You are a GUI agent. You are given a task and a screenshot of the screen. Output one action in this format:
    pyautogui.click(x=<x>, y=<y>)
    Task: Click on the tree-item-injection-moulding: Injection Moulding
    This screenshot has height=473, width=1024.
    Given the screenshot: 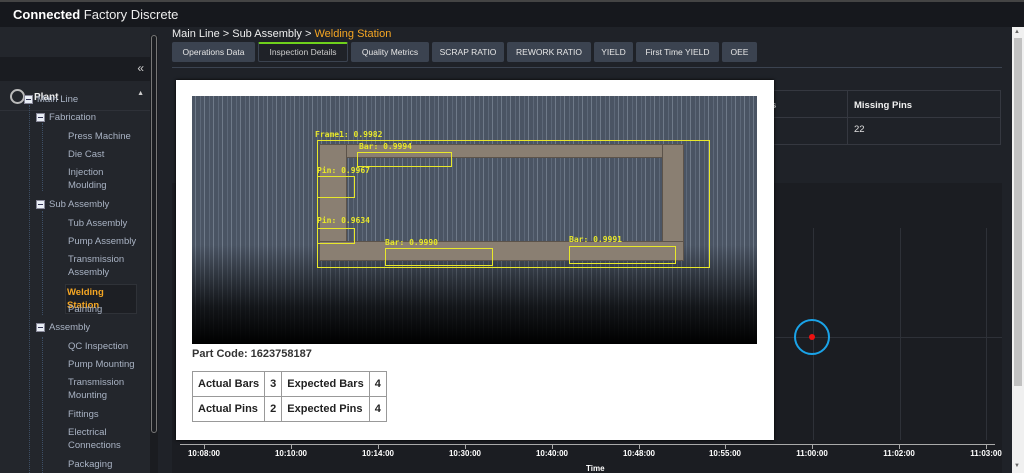 What is the action you would take?
    pyautogui.click(x=93, y=179)
    